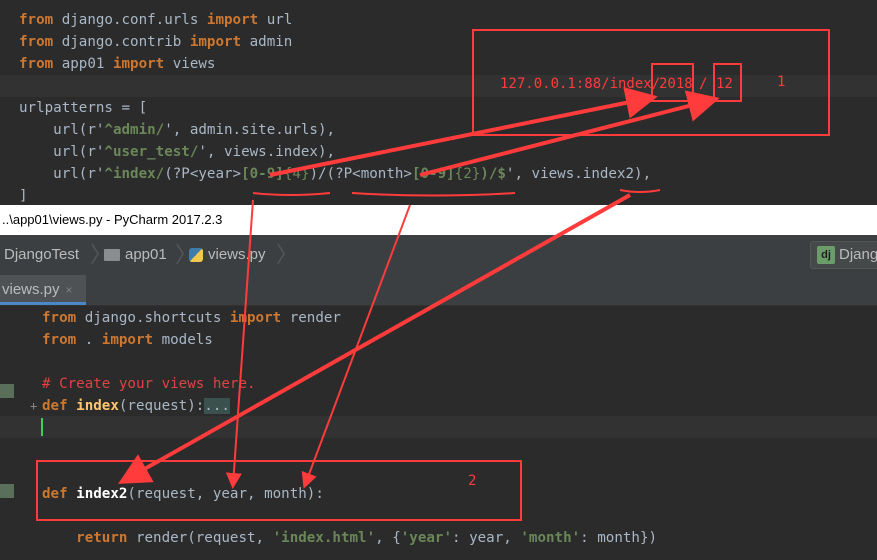  I want to click on underline-year-group, so click(291, 194).